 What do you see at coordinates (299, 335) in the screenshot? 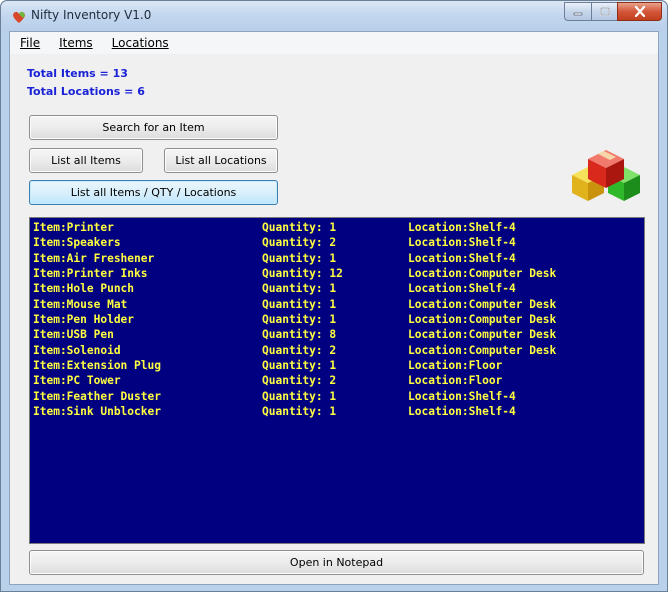
I see `item-quantity: Quantity: 8` at bounding box center [299, 335].